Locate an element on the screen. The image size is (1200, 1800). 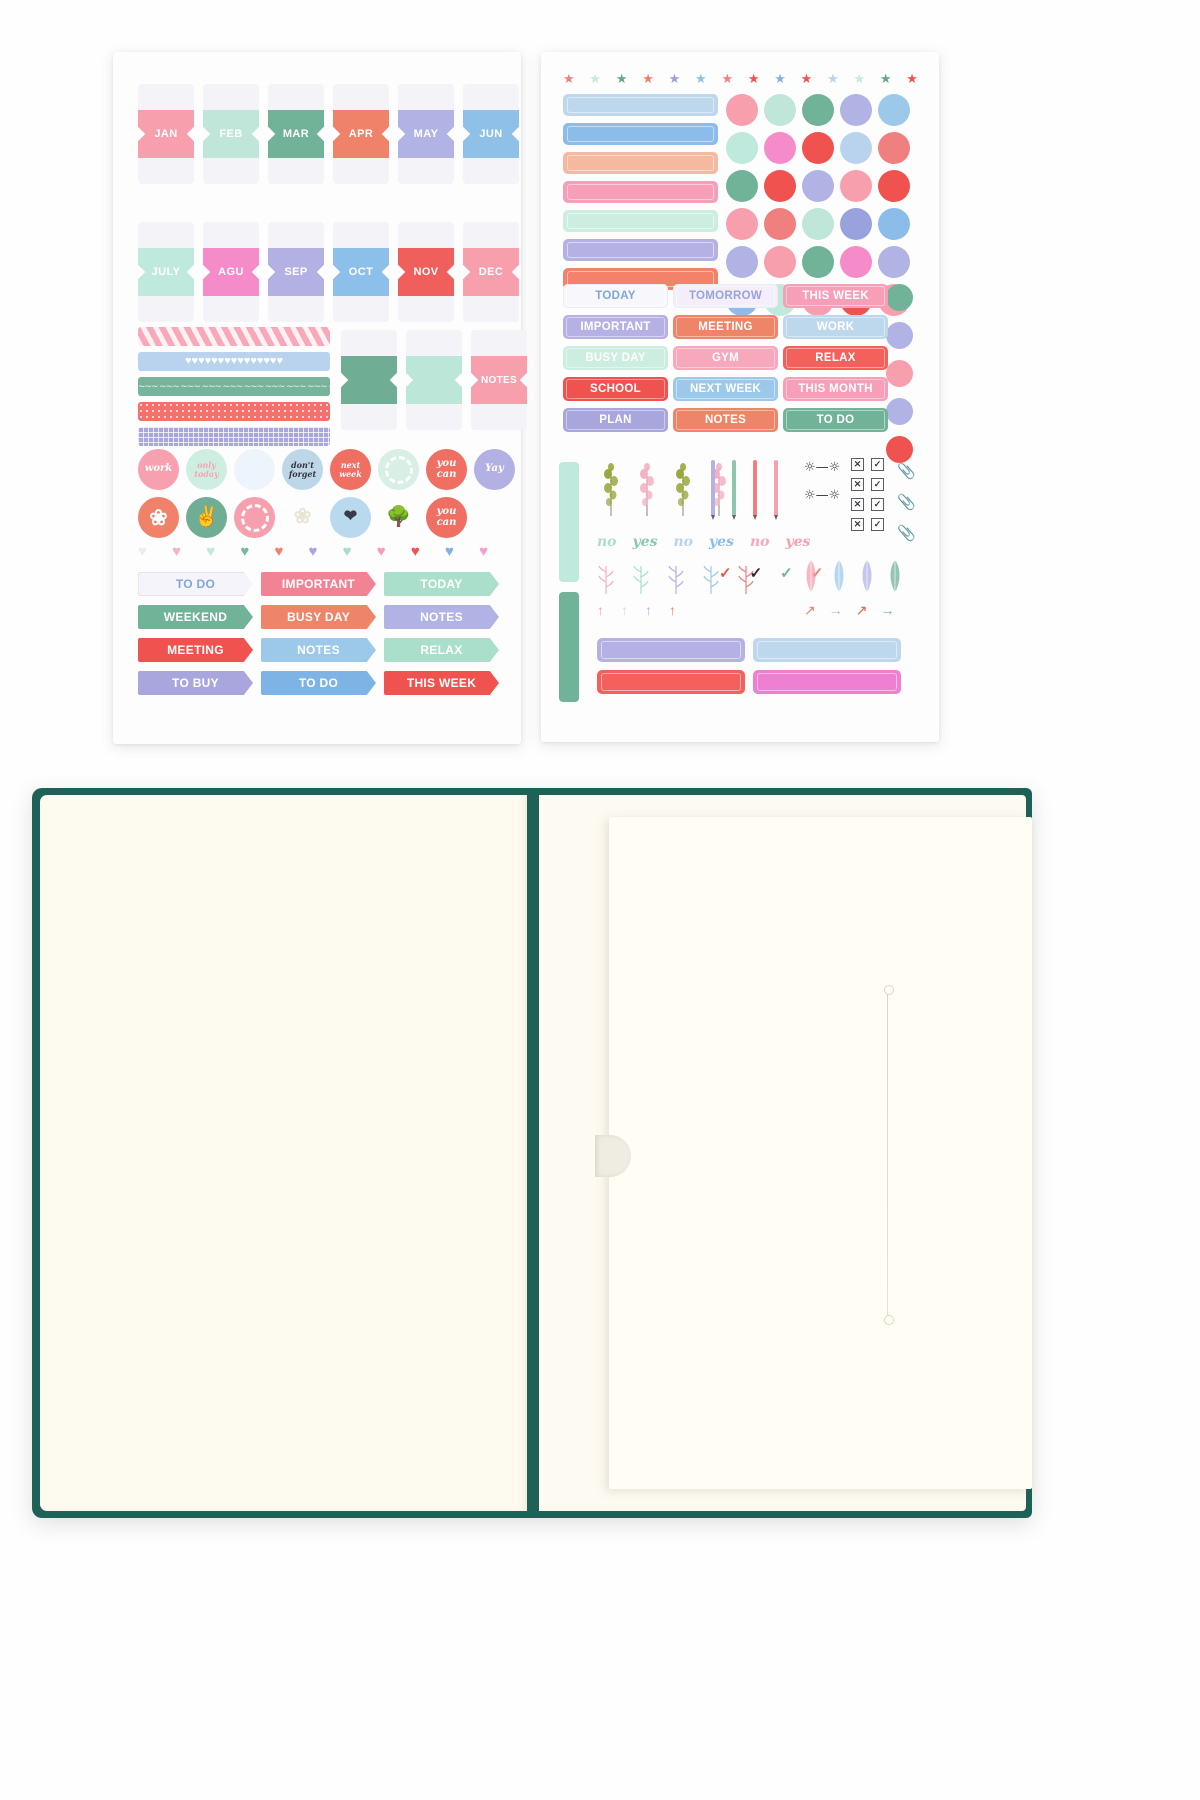
bar-lavender is located at coordinates (640, 250).